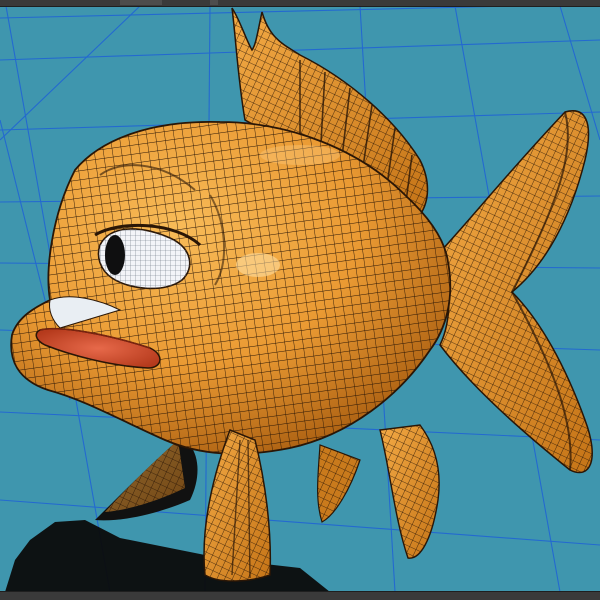 The image size is (600, 600). Describe the element at coordinates (300, 595) in the screenshot. I see `viewport-statusbar` at that location.